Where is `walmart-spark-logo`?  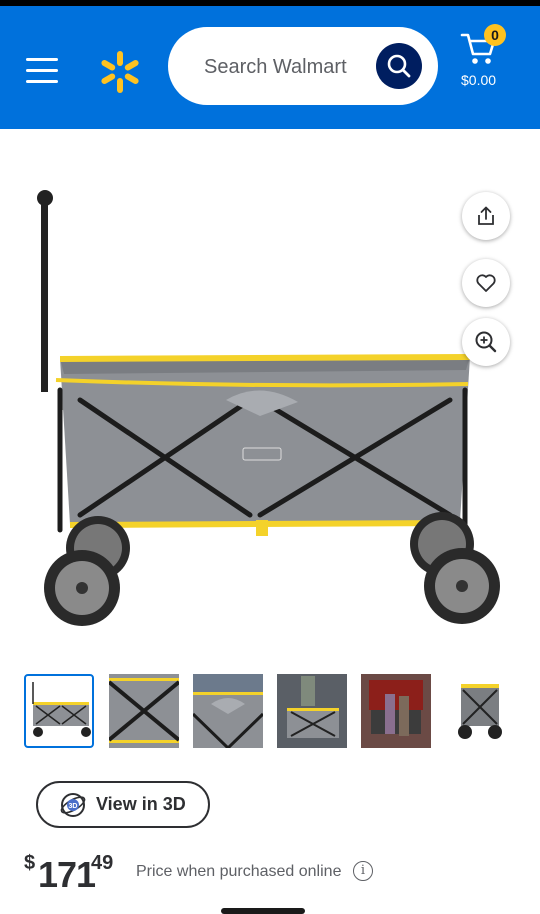 walmart-spark-logo is located at coordinates (120, 72).